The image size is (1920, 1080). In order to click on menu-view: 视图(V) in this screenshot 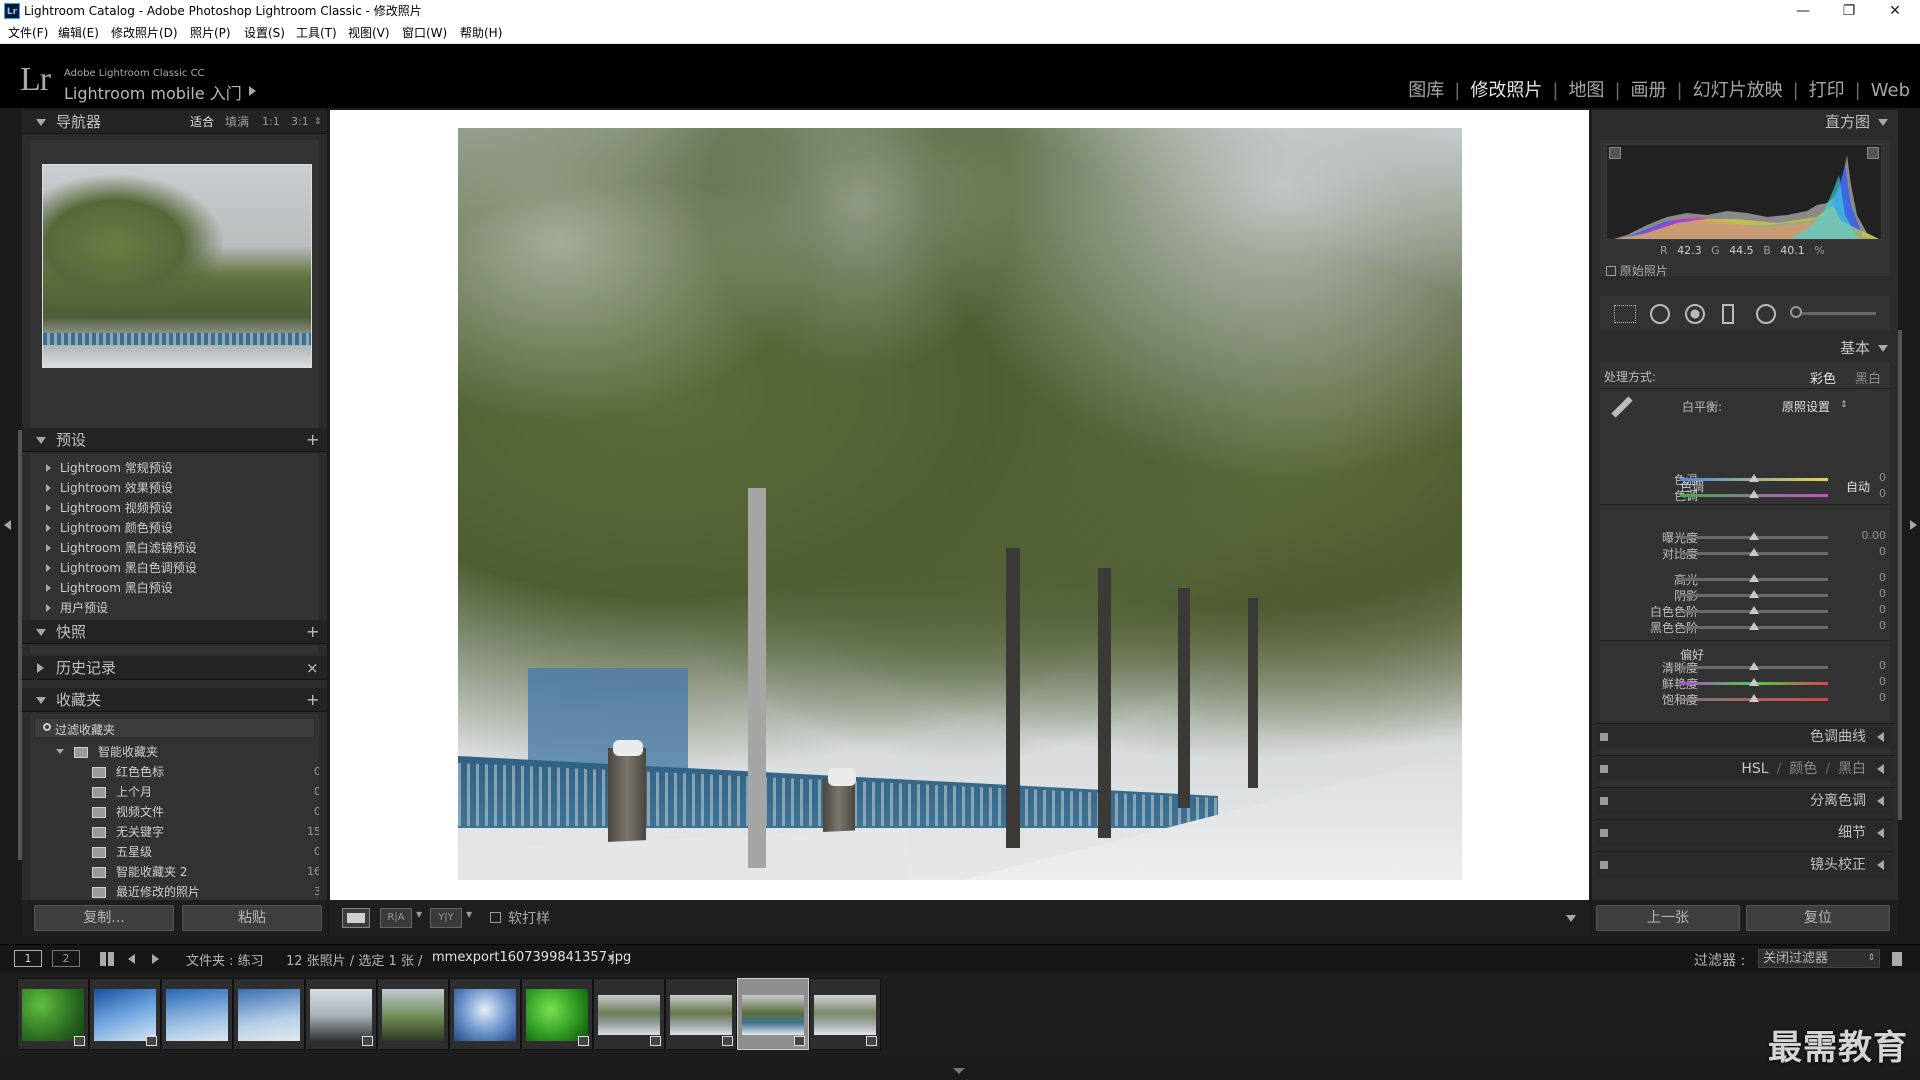, I will do `click(369, 33)`.